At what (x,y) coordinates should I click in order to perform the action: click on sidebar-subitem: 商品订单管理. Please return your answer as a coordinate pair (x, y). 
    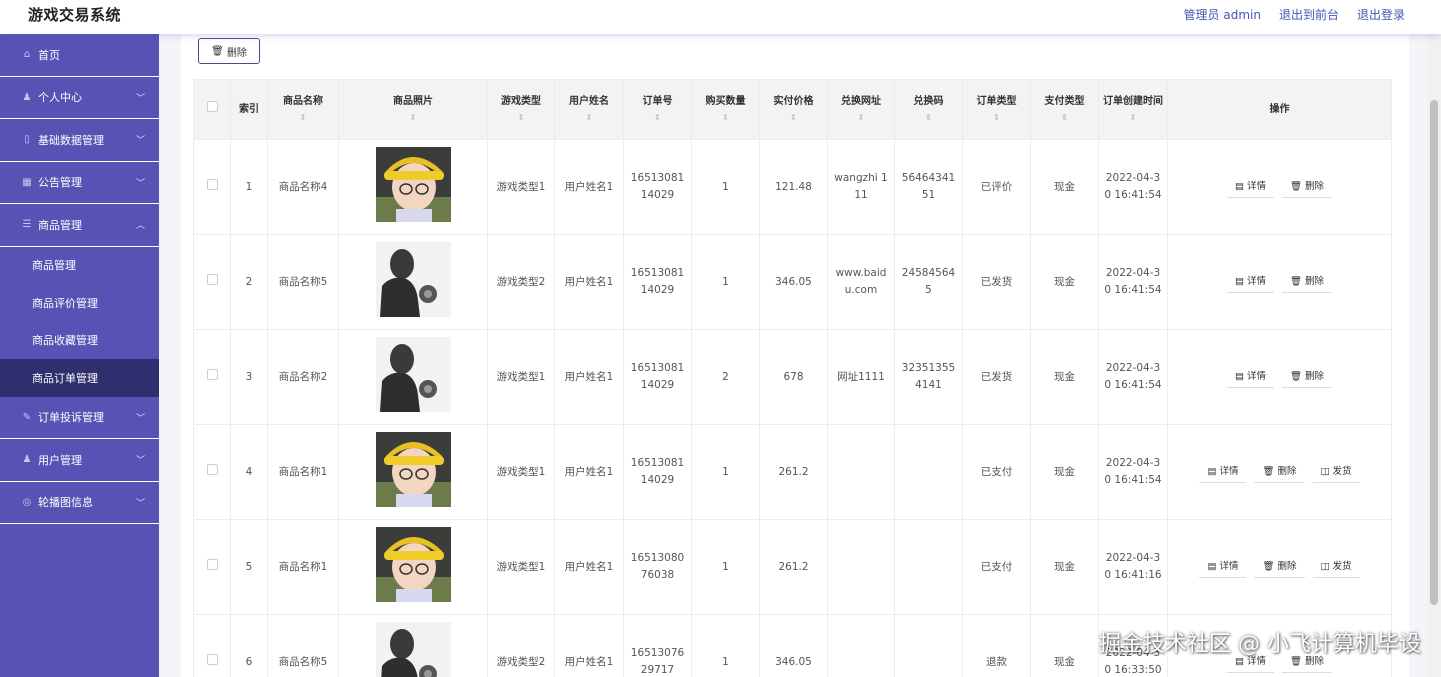
    Looking at the image, I should click on (79, 378).